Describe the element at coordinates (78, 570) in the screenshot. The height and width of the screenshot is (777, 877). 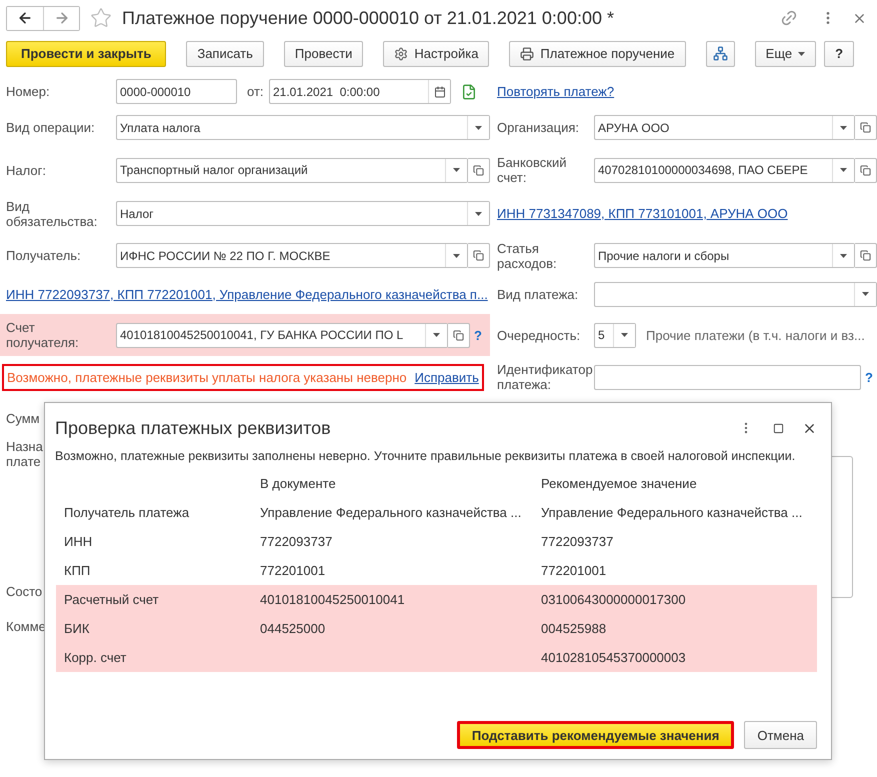
I see `table-cell-text: КПП` at that location.